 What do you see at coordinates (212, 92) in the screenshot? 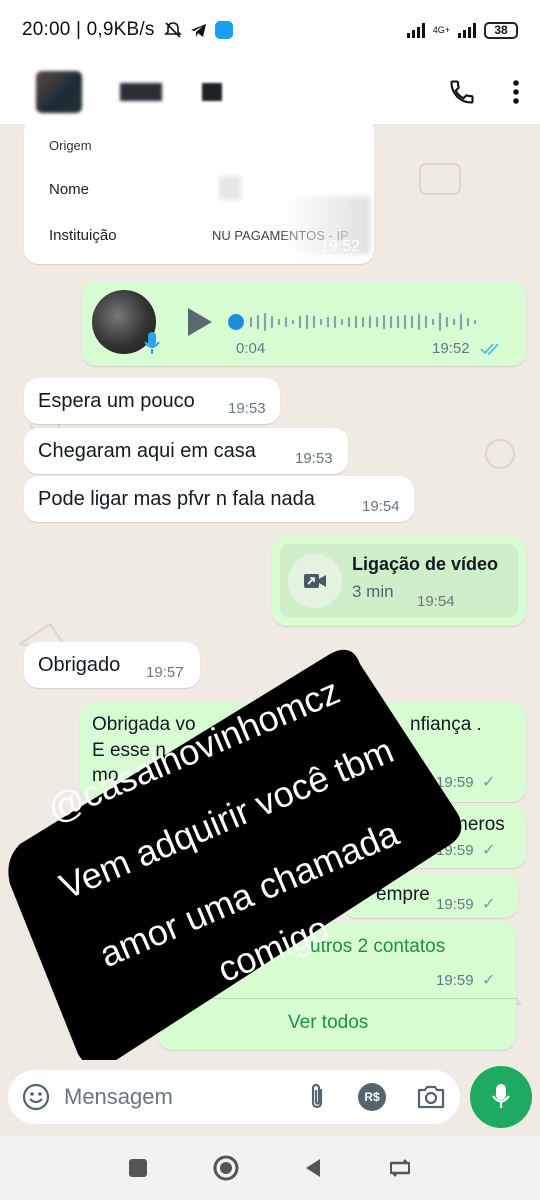
I see `contact-status-redacted` at bounding box center [212, 92].